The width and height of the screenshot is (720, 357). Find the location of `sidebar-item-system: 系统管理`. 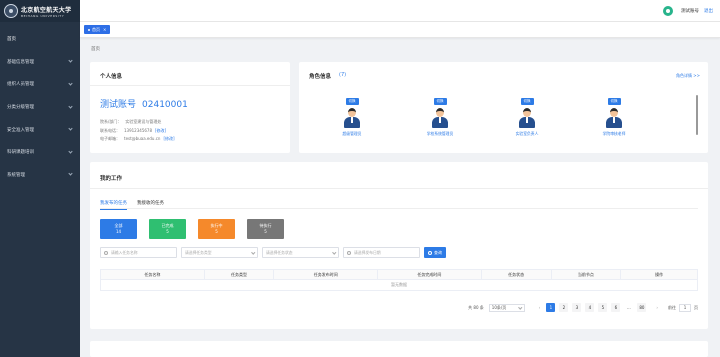

sidebar-item-system: 系统管理 is located at coordinates (40, 175).